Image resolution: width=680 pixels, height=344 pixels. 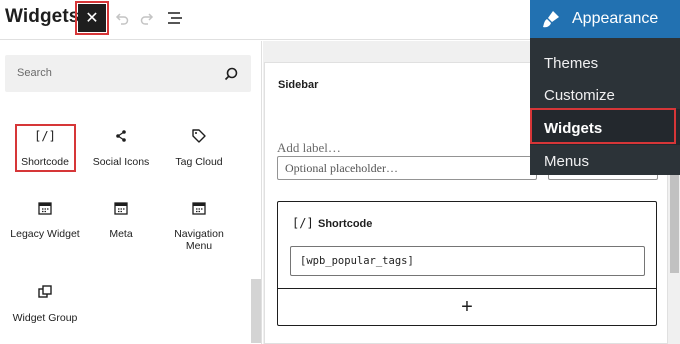 What do you see at coordinates (199, 147) in the screenshot?
I see `block-item-tag-cloud: Tag Cloud` at bounding box center [199, 147].